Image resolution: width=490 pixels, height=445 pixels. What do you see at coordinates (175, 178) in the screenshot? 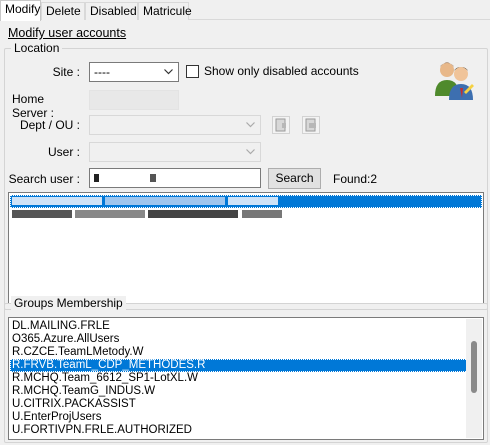
I see `search-user-input` at bounding box center [175, 178].